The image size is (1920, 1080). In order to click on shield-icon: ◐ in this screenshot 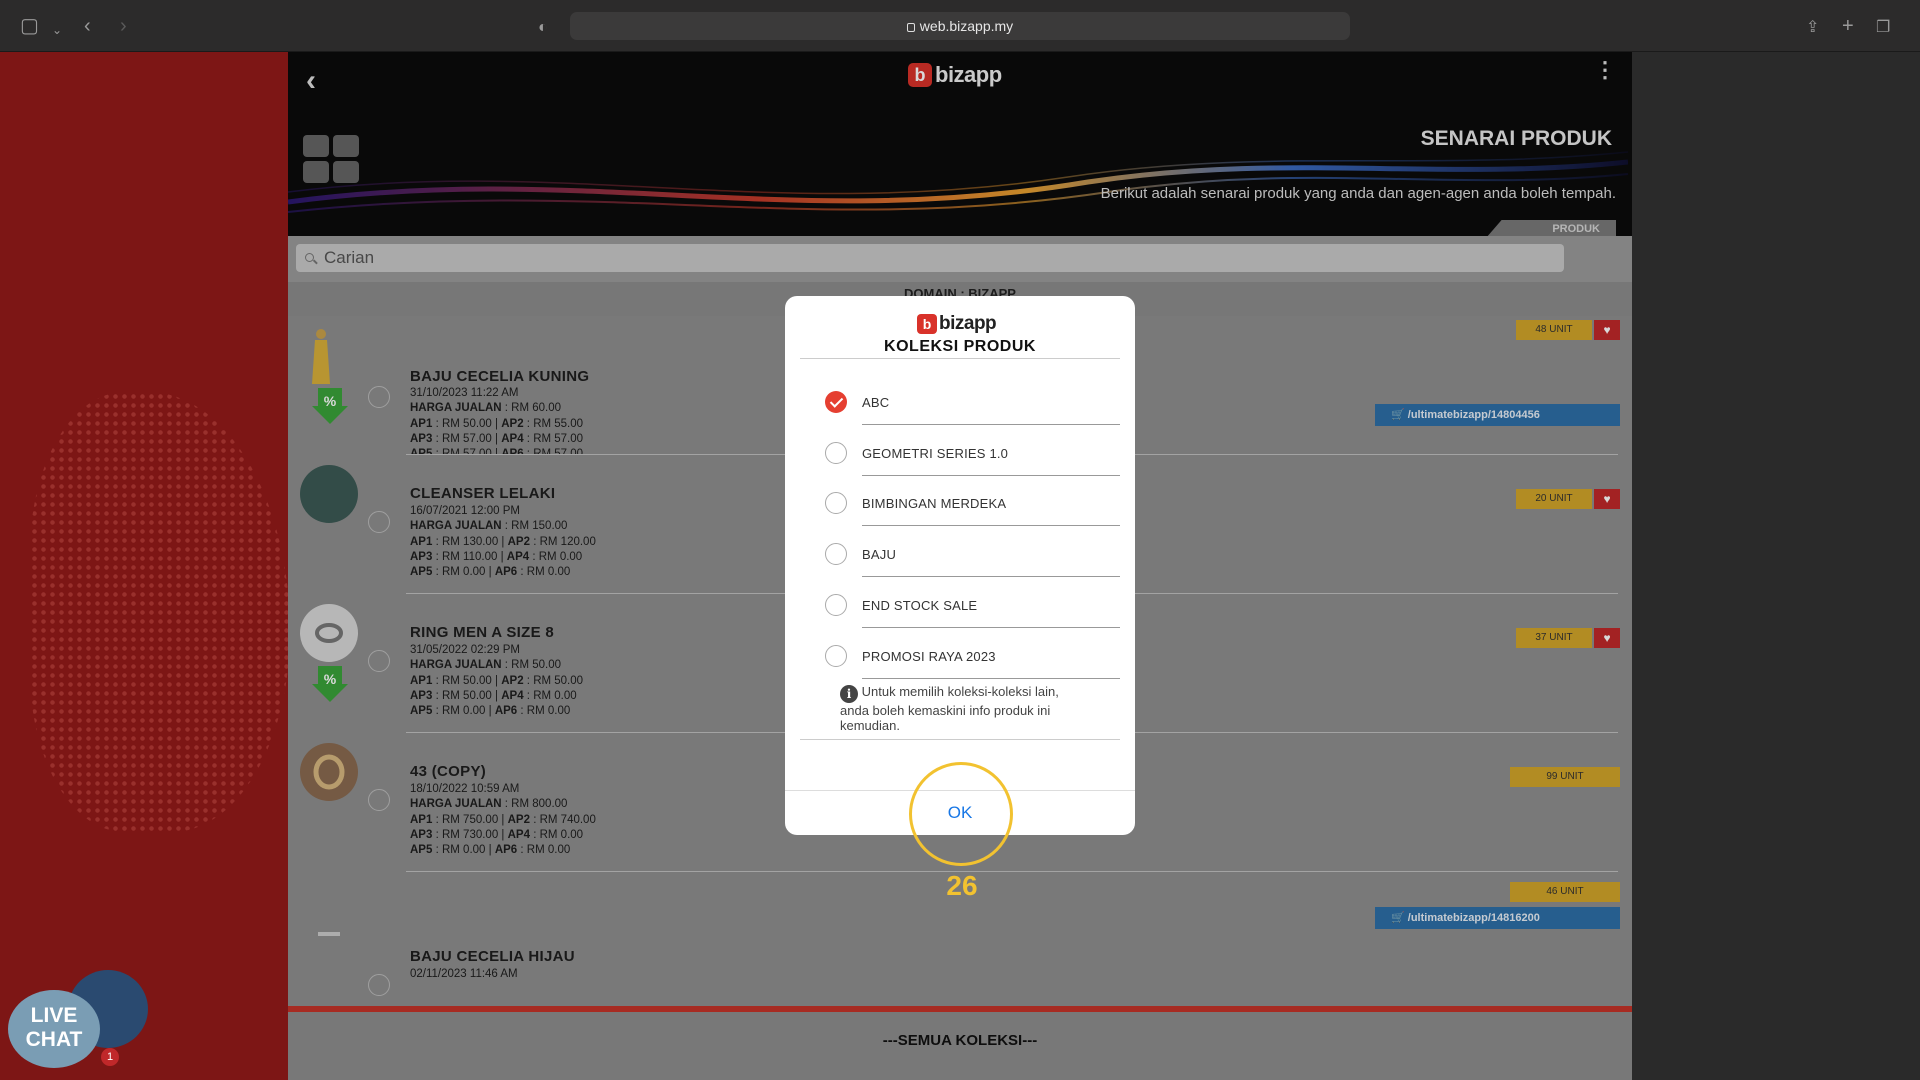, I will do `click(543, 28)`.